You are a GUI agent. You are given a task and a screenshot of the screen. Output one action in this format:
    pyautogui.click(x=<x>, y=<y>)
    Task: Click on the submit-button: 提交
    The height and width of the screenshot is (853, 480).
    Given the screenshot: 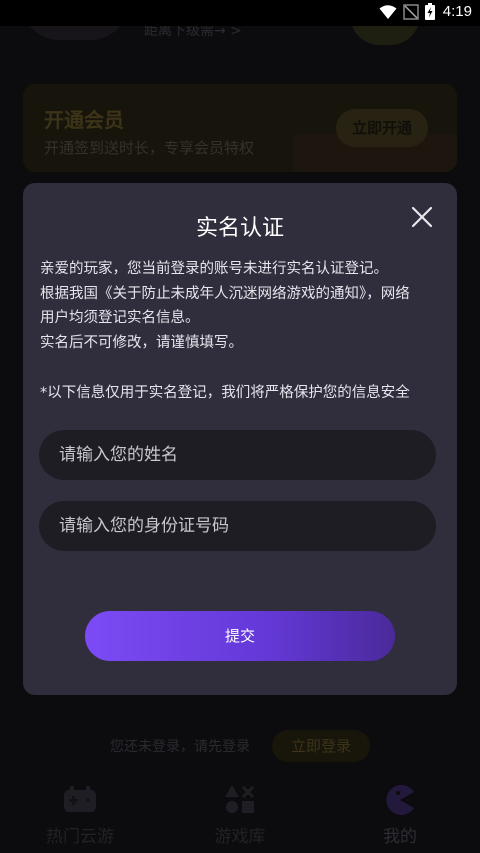 What is the action you would take?
    pyautogui.click(x=240, y=636)
    